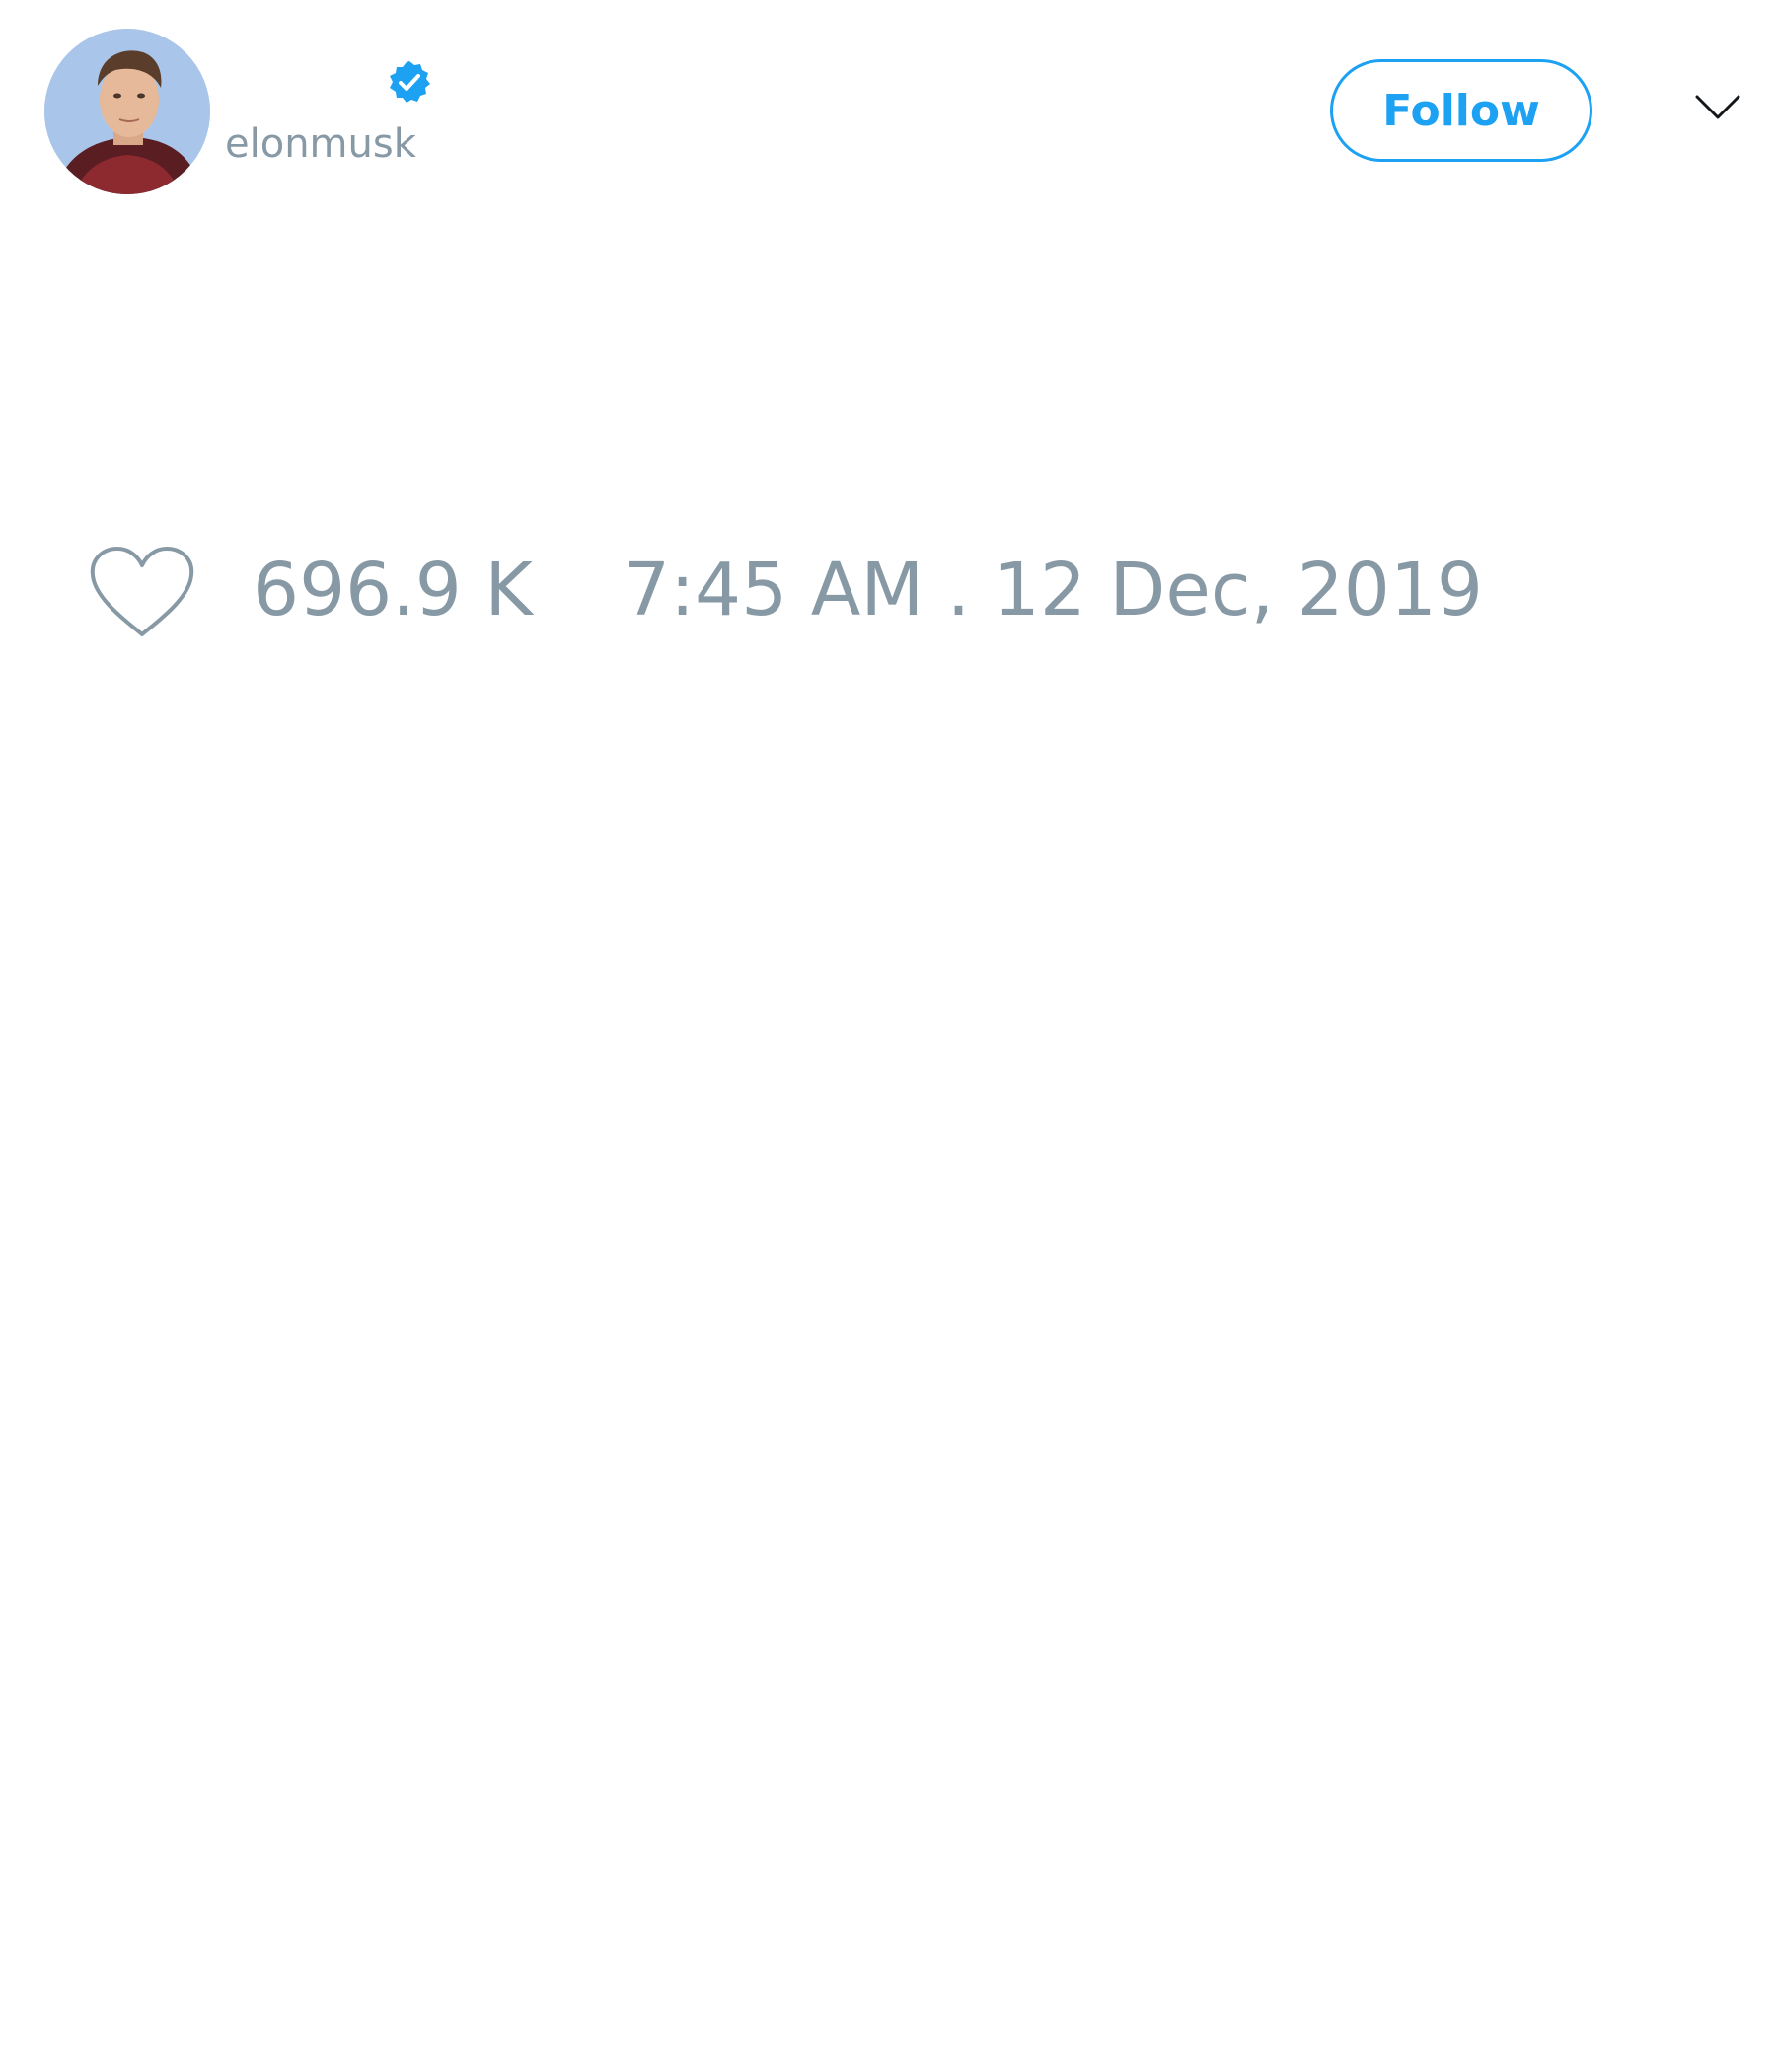 This screenshot has width=1776, height=2072. What do you see at coordinates (1718, 108) in the screenshot?
I see `chevron-down-icon` at bounding box center [1718, 108].